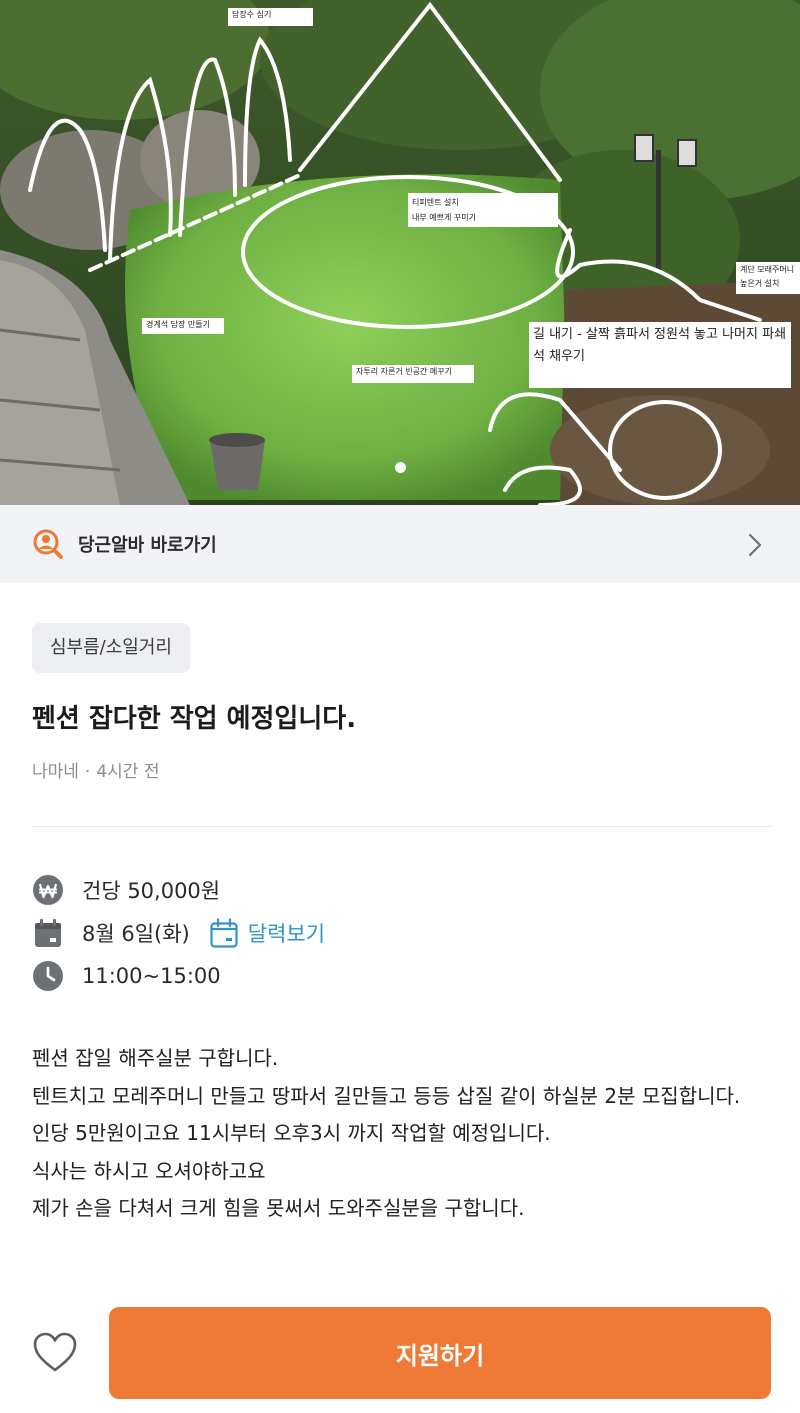 This screenshot has height=1413, width=800. What do you see at coordinates (755, 545) in the screenshot?
I see `chevron-right-icon` at bounding box center [755, 545].